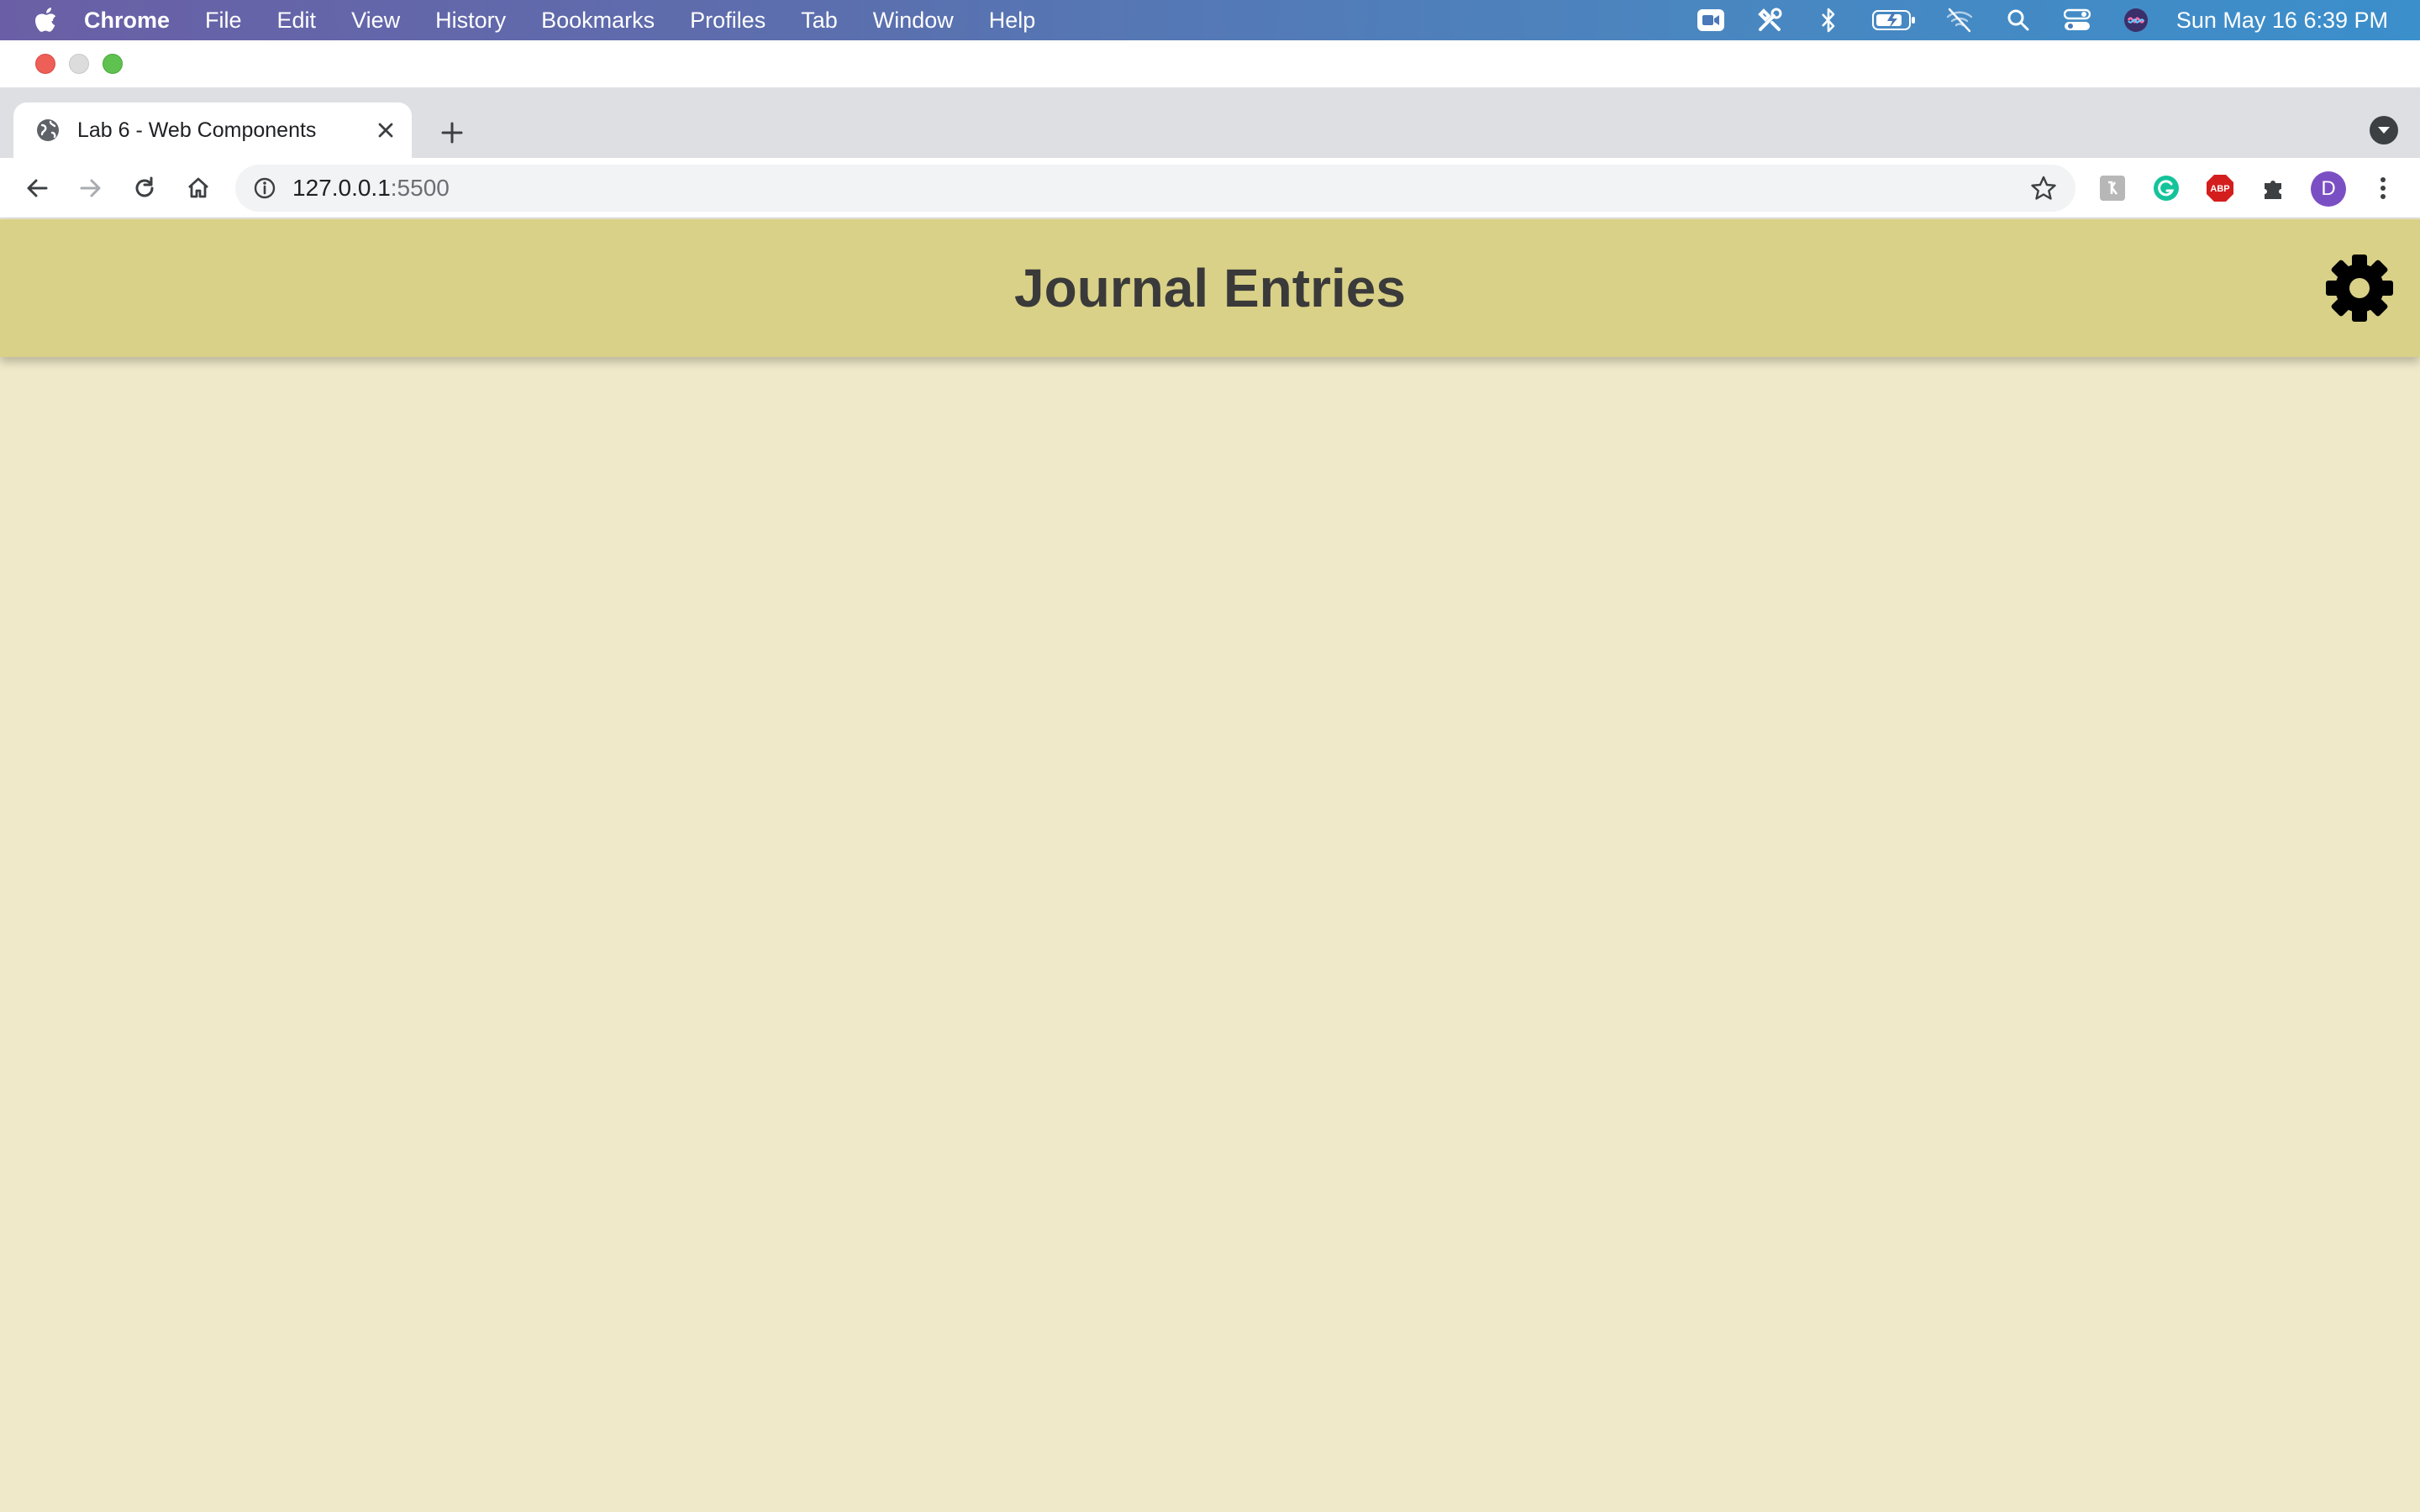  I want to click on menu-app-name: Chrome, so click(127, 21).